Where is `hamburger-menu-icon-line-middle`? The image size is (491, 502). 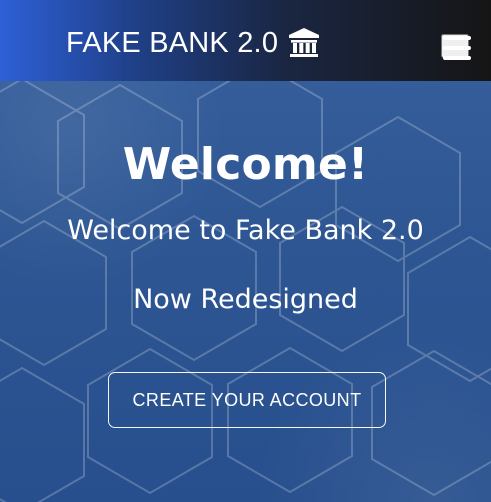 hamburger-menu-icon-line-middle is located at coordinates (457, 48).